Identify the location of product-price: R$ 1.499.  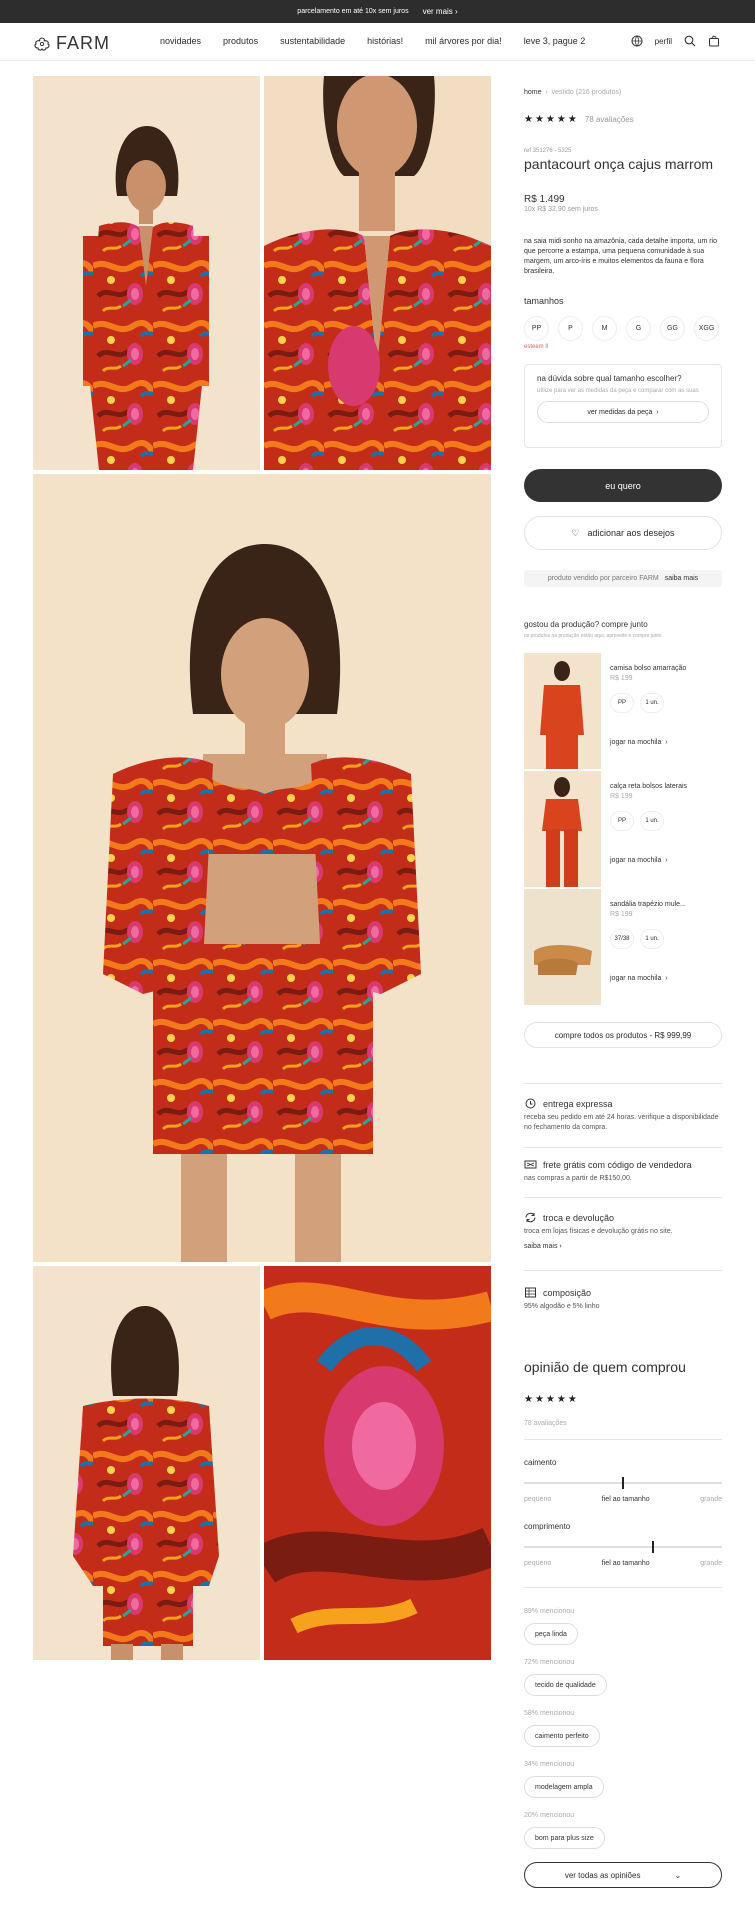
(544, 199).